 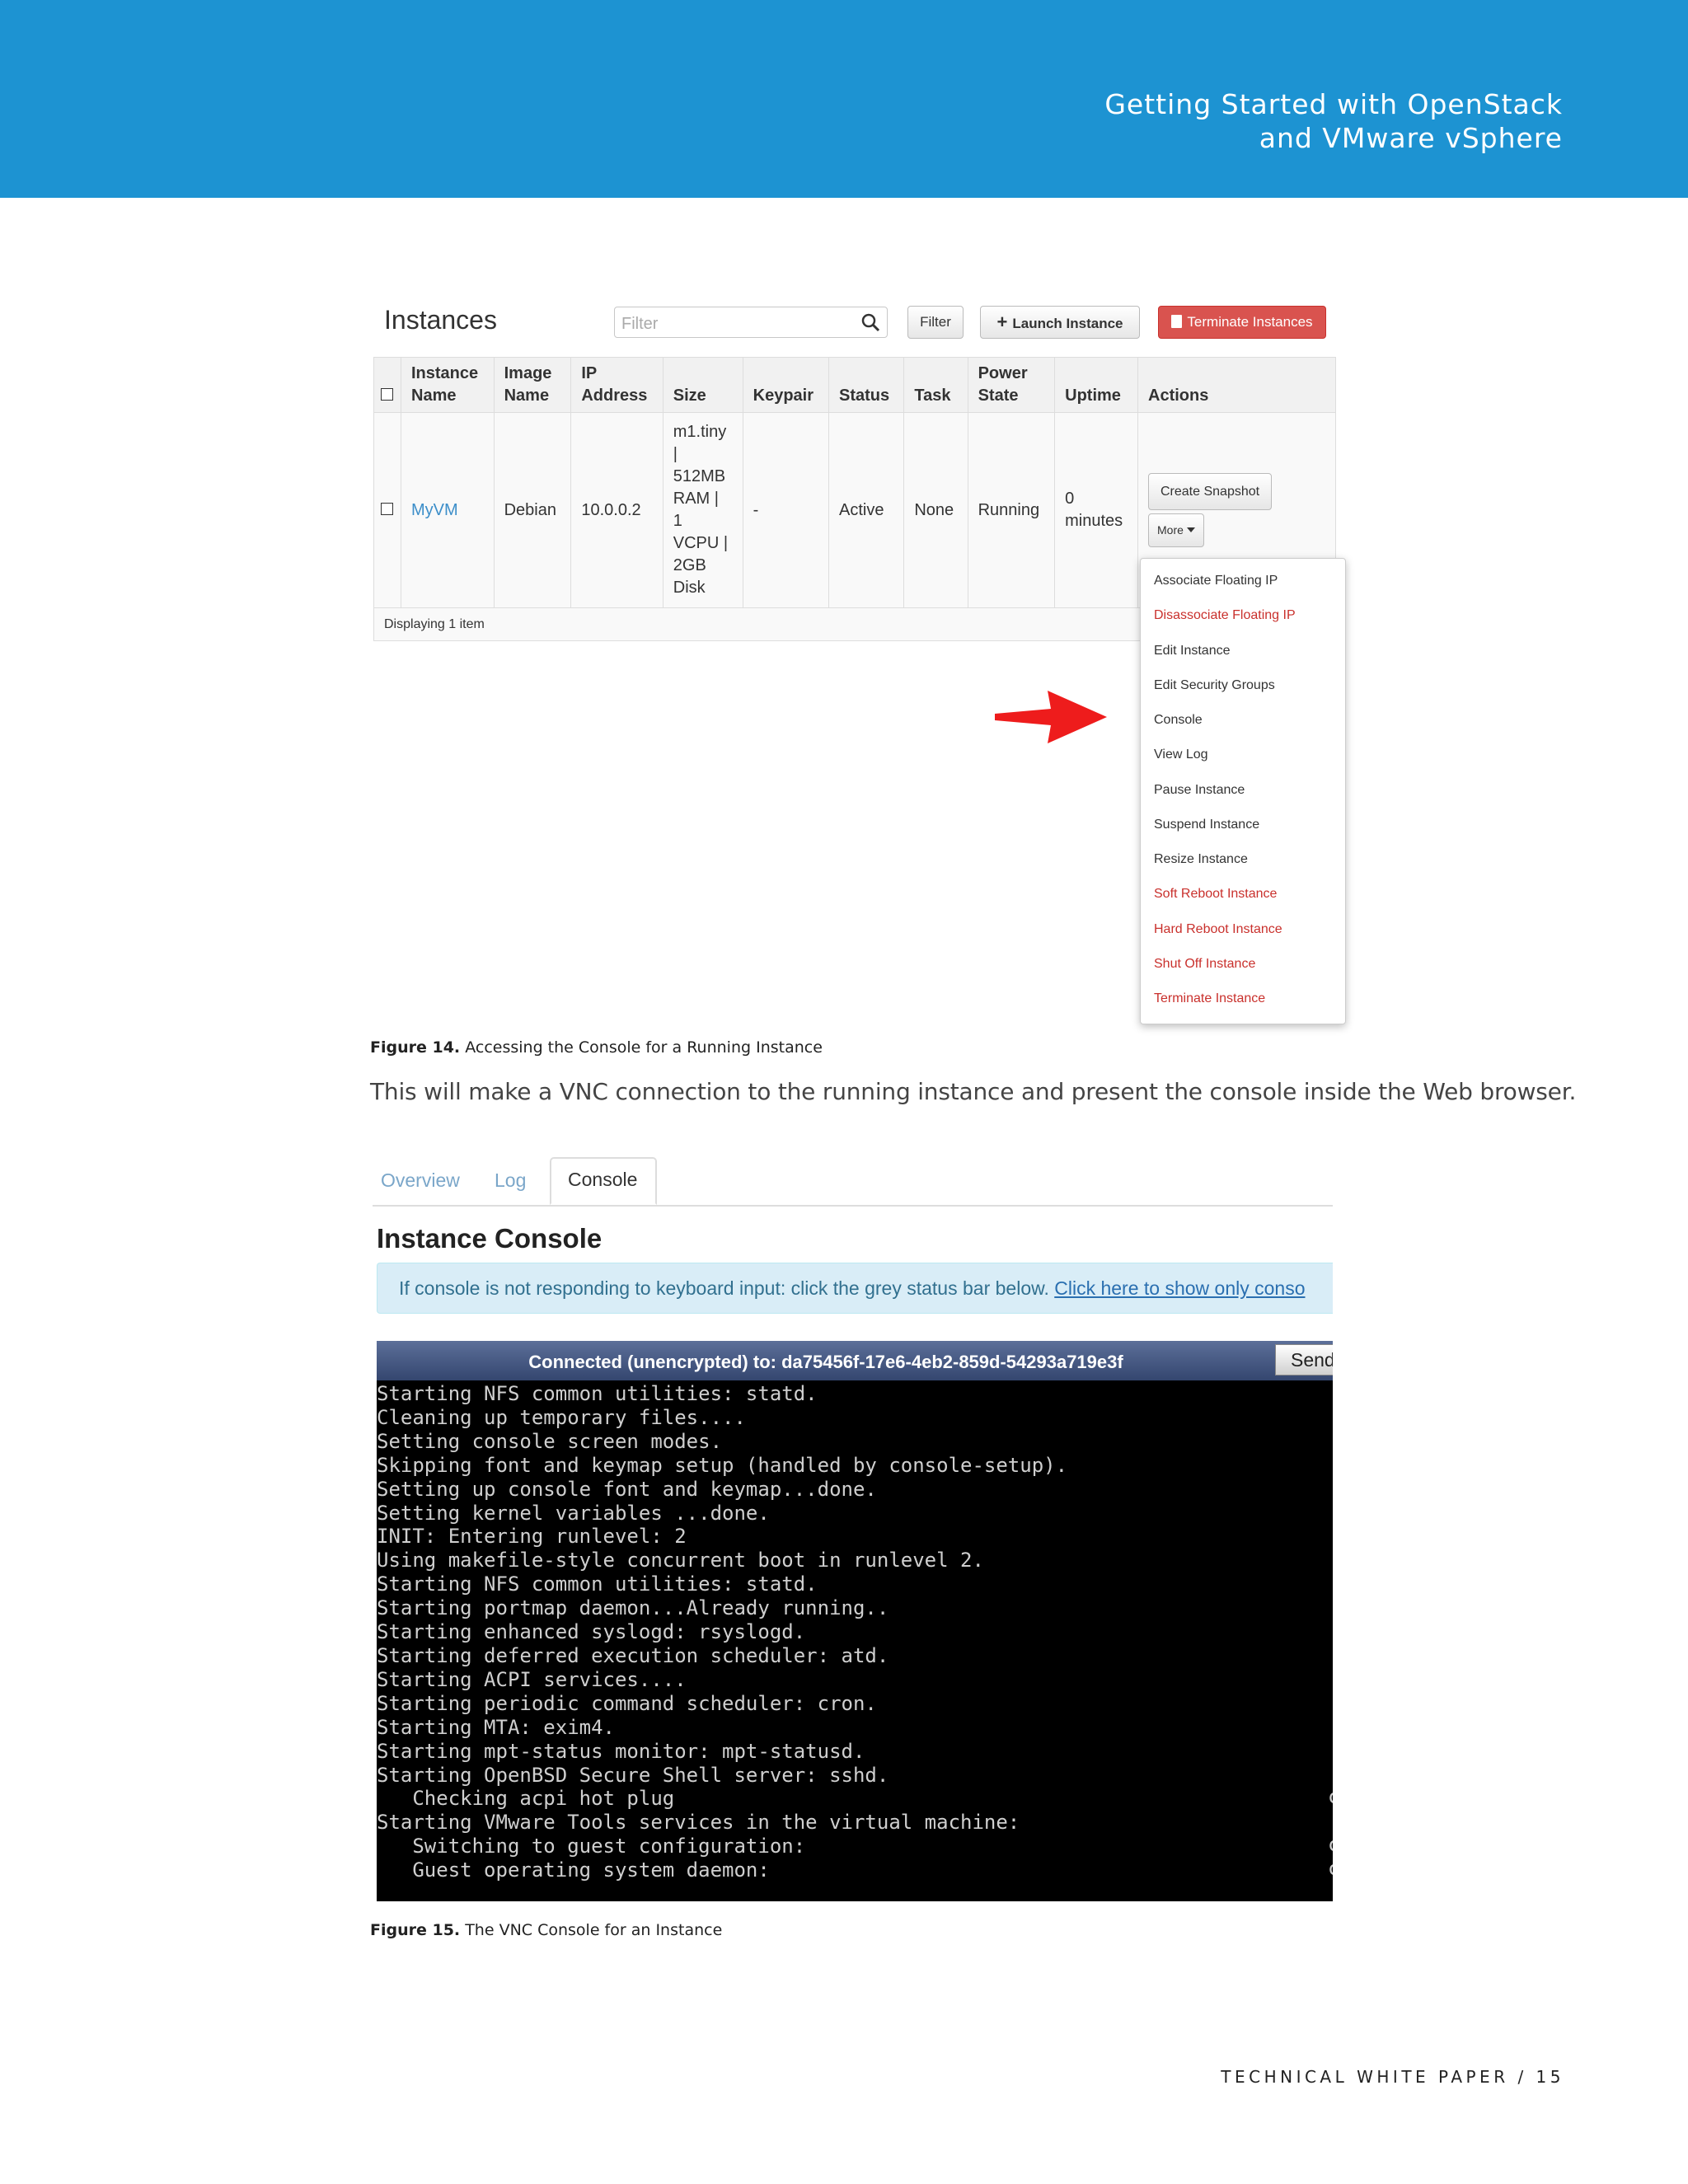 I want to click on red-arrow-icon, so click(x=1051, y=717).